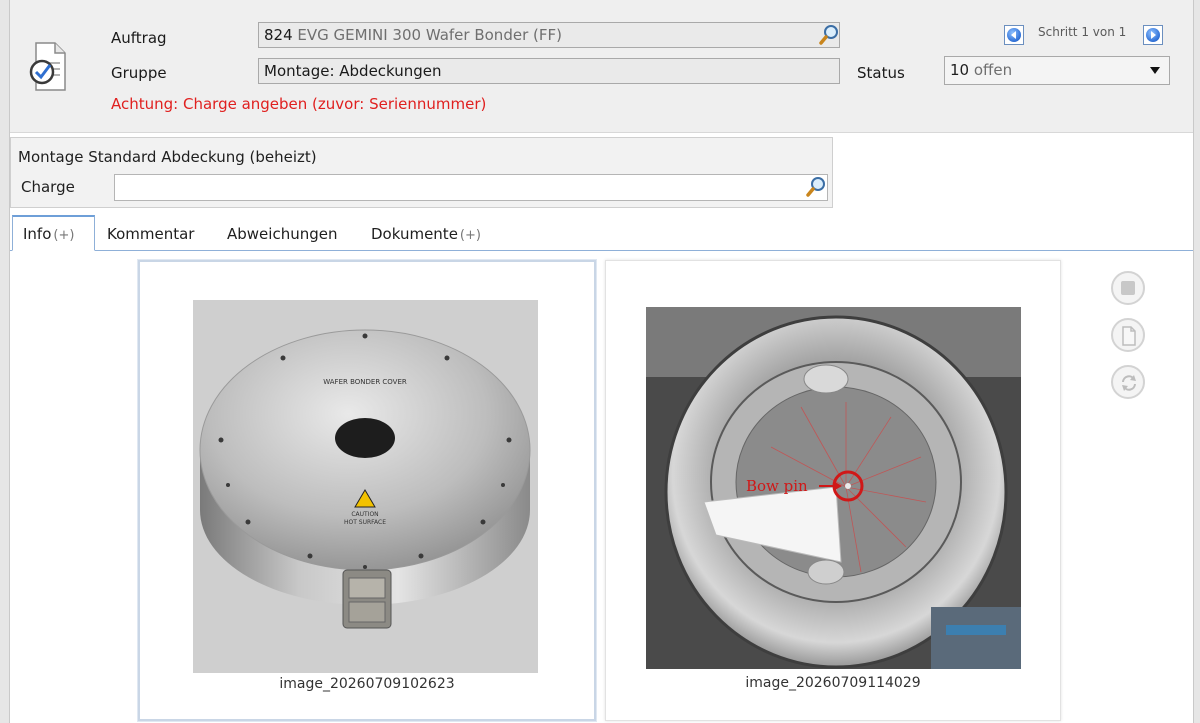  I want to click on arrow-left-icon, so click(1014, 35).